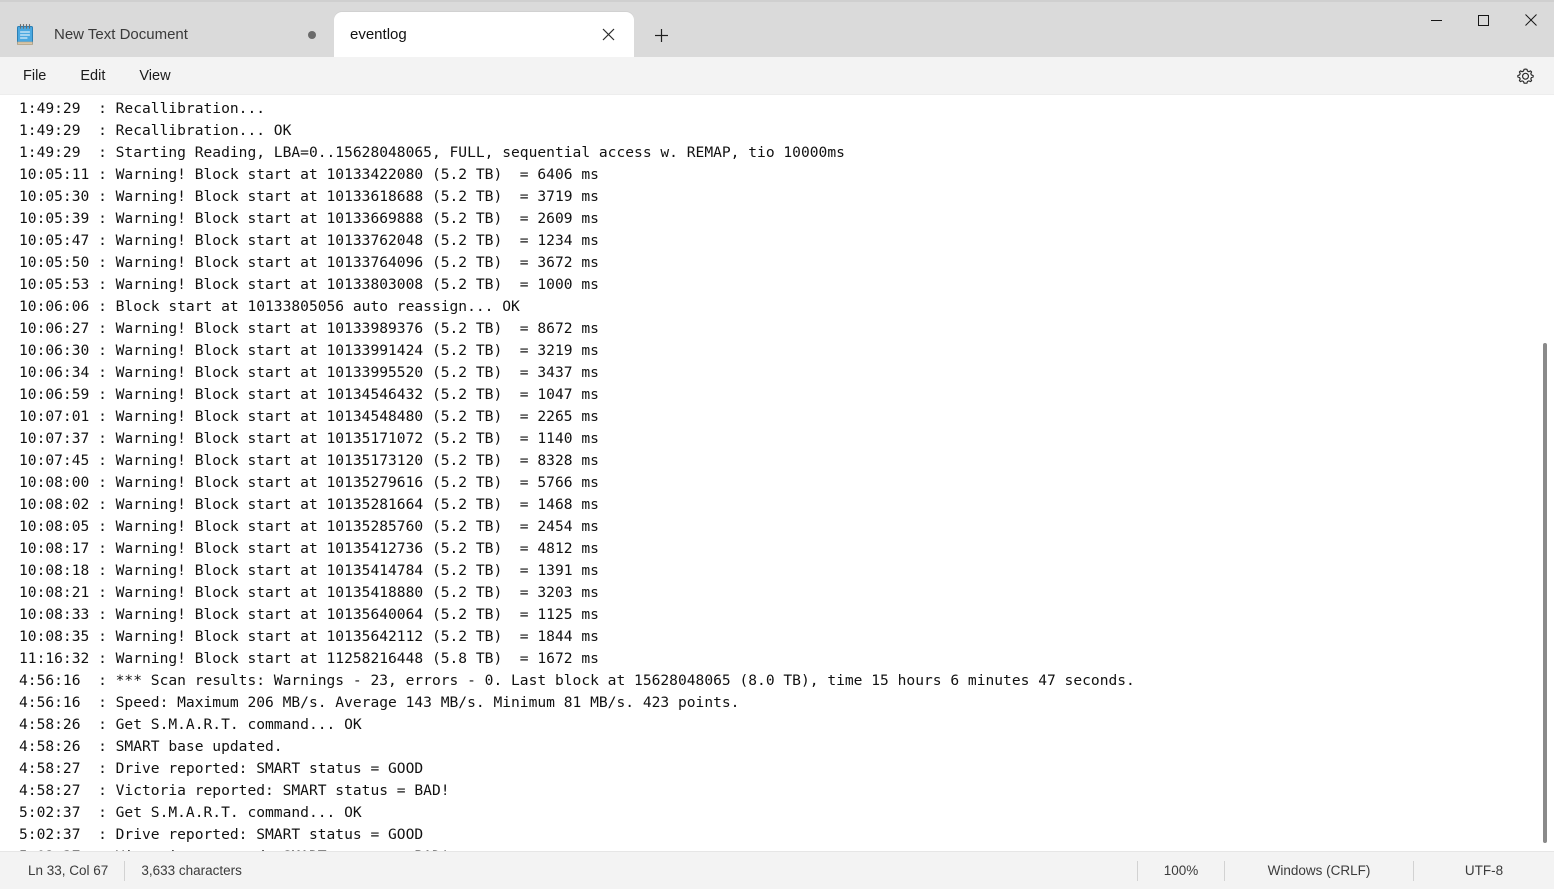 The height and width of the screenshot is (889, 1554). I want to click on encoding-selector: UTF-8, so click(1484, 871).